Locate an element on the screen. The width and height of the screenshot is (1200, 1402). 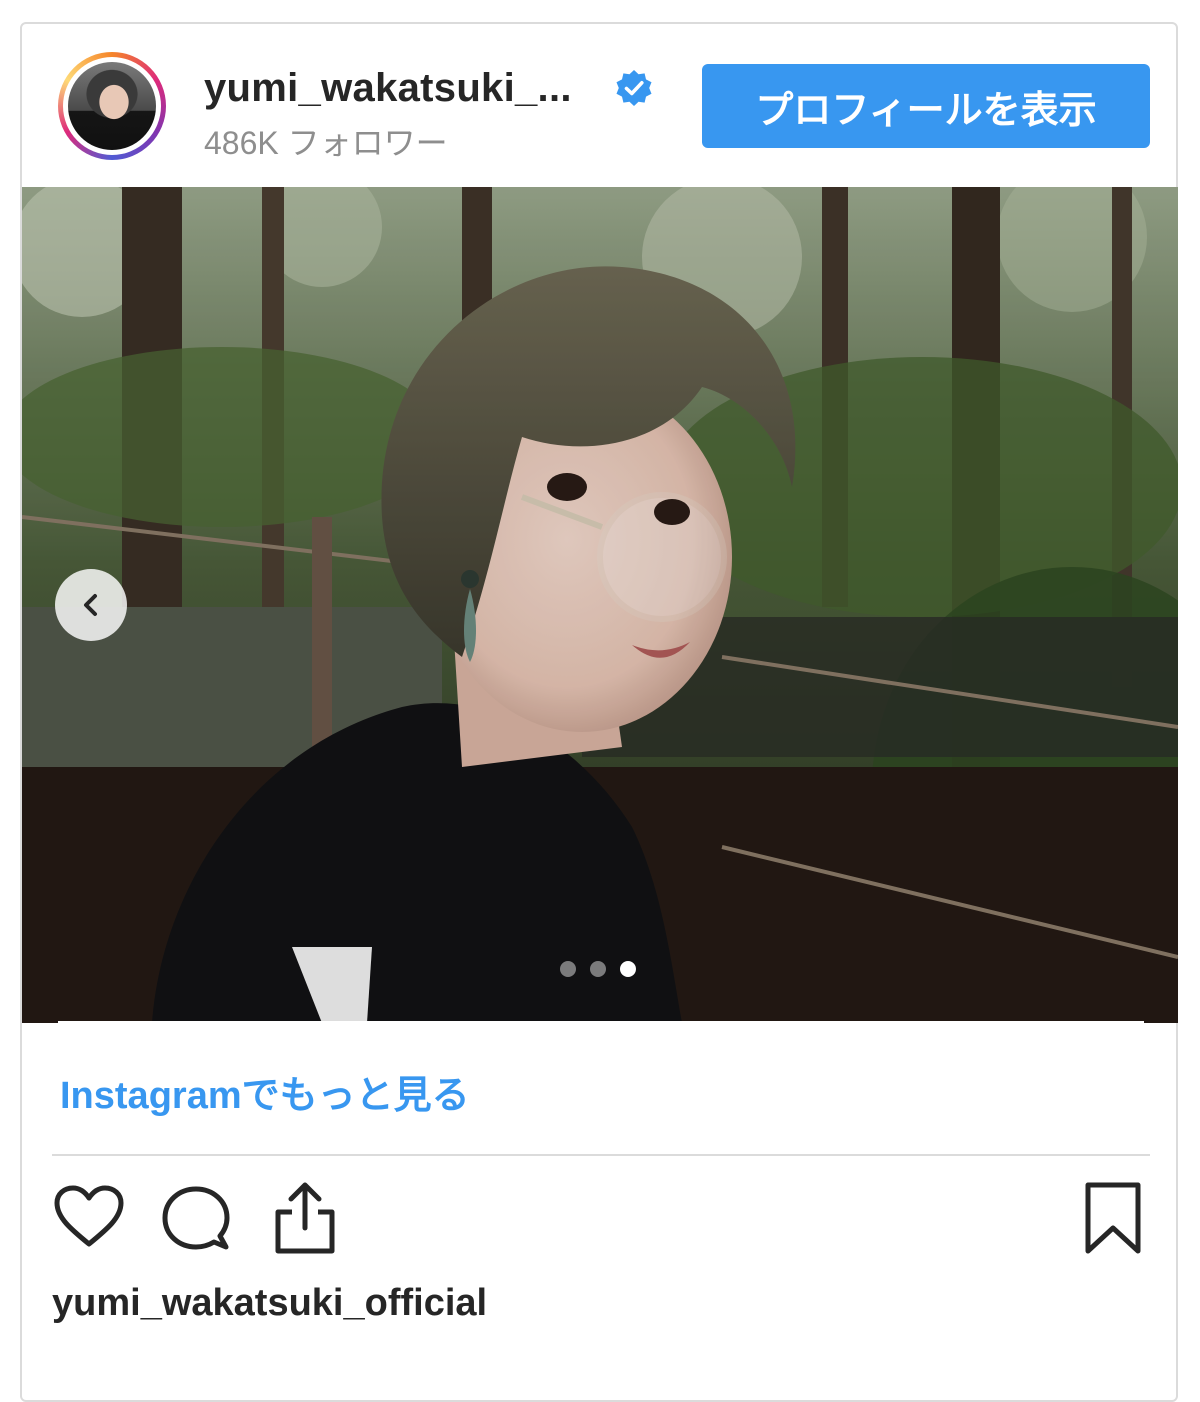
carousel-indicator is located at coordinates (598, 969).